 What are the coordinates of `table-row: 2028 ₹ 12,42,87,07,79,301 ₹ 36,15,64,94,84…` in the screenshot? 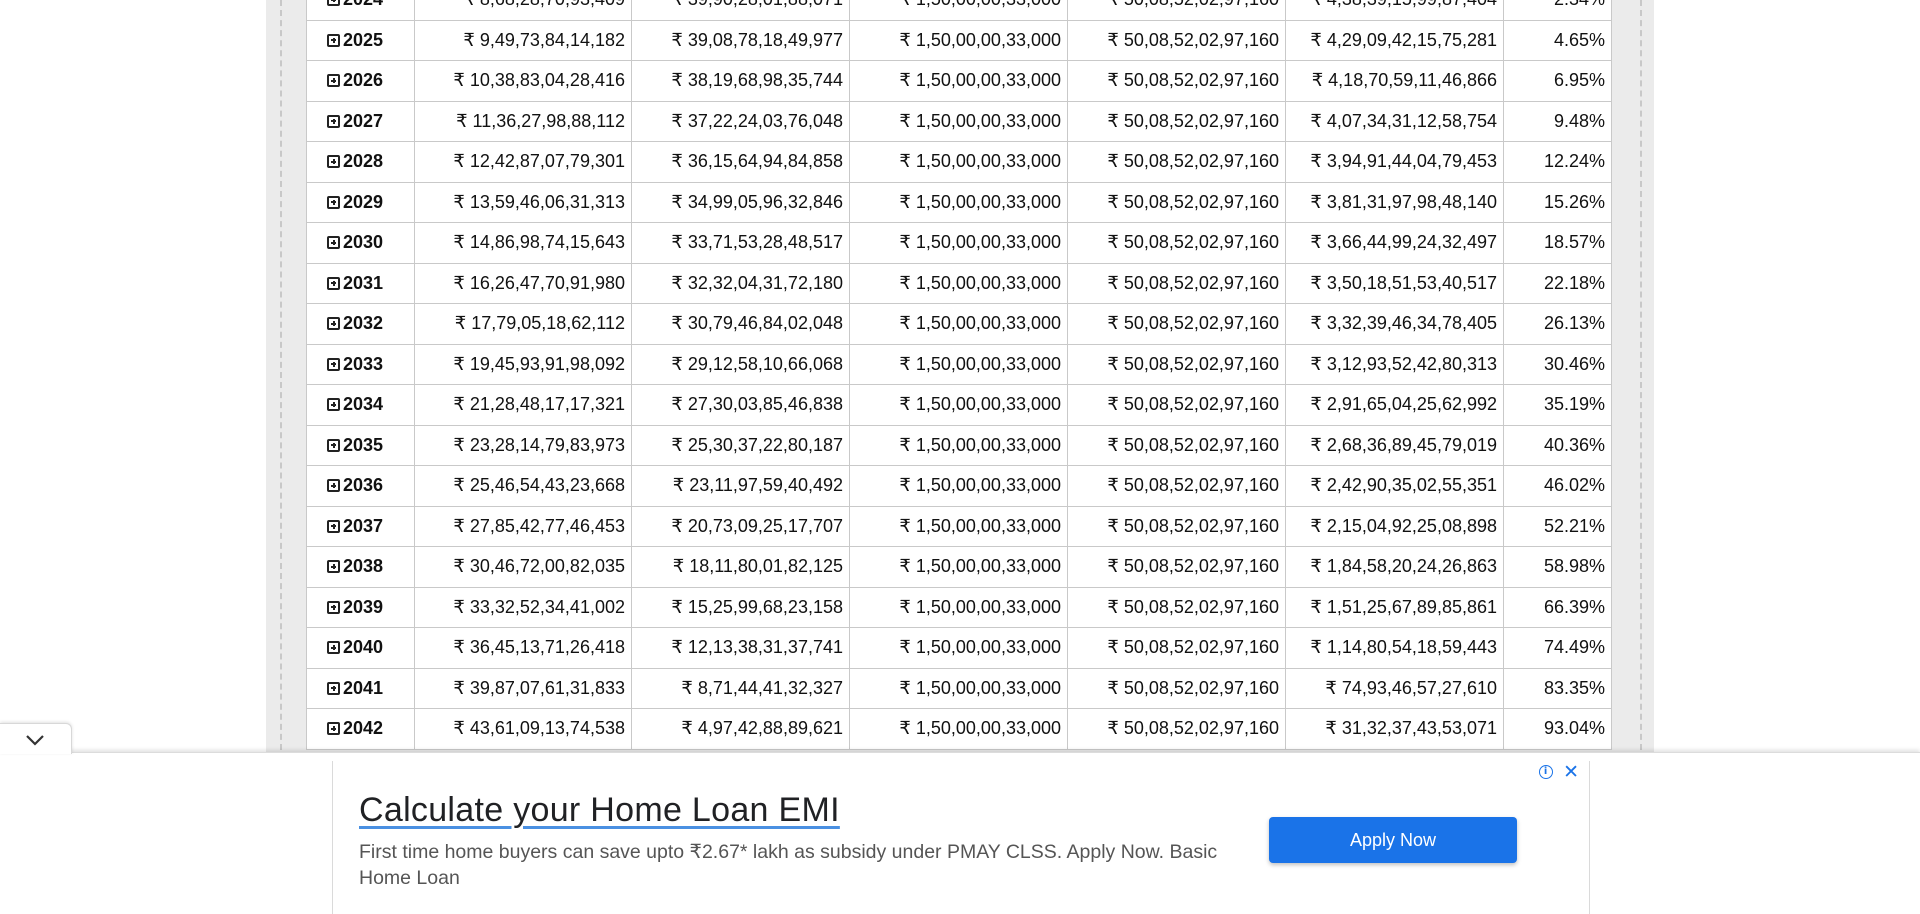 It's located at (959, 162).